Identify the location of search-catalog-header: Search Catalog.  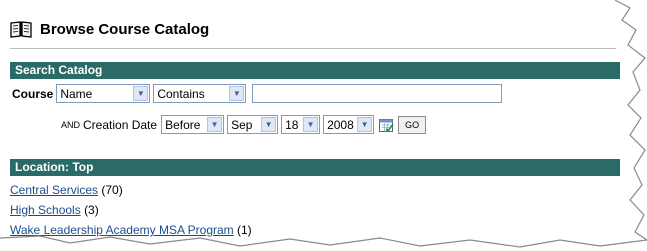
(315, 70).